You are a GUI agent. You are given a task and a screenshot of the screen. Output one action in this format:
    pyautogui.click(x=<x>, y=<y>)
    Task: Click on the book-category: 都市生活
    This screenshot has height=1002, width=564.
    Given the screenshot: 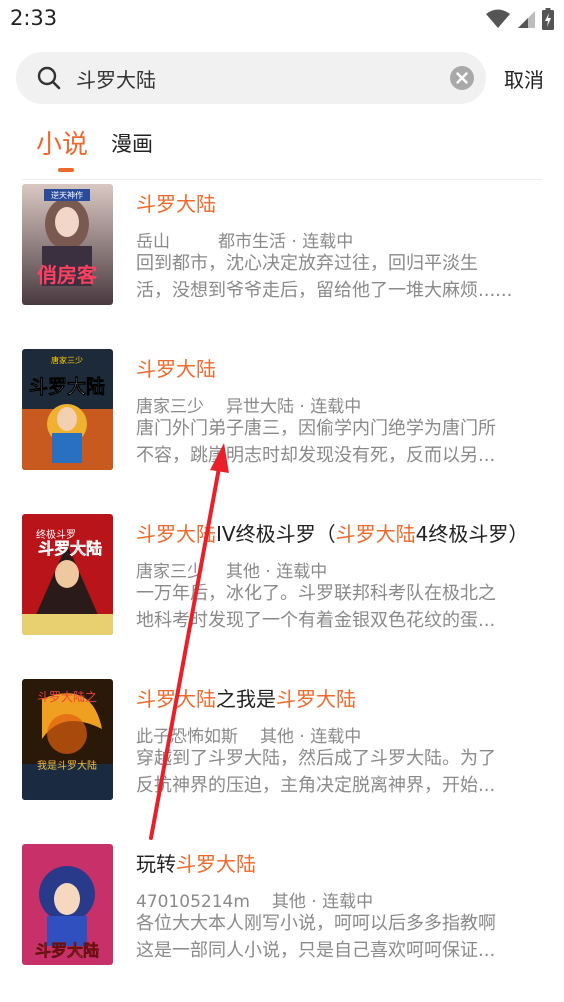 What is the action you would take?
    pyautogui.click(x=252, y=242)
    